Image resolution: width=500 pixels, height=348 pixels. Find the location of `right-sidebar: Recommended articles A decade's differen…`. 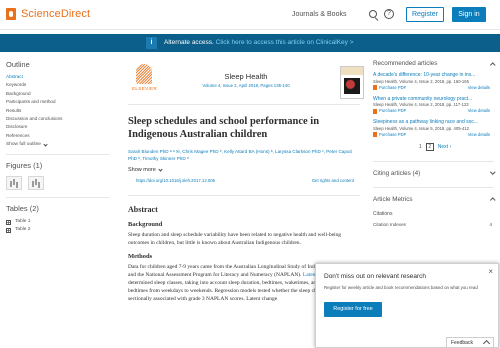

right-sidebar: Recommended articles A decade's differen… is located at coordinates (436, 143).